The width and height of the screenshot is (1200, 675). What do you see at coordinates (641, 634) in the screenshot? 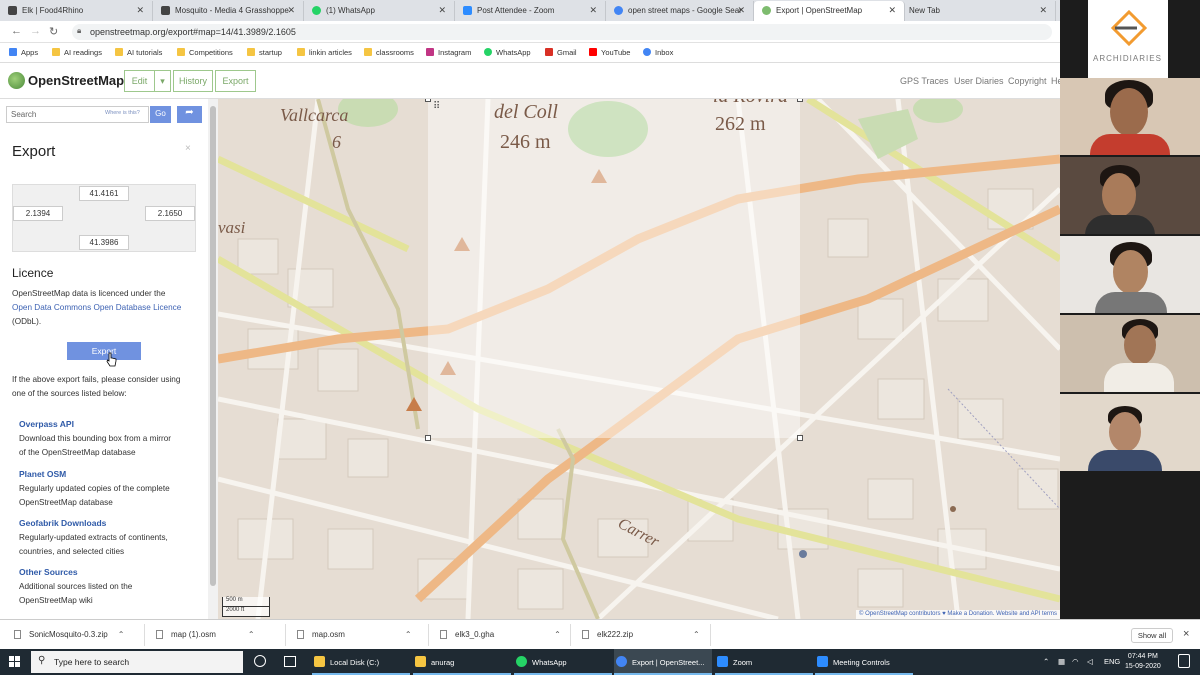
I see `download-item: elk222.zip ⌃` at bounding box center [641, 634].